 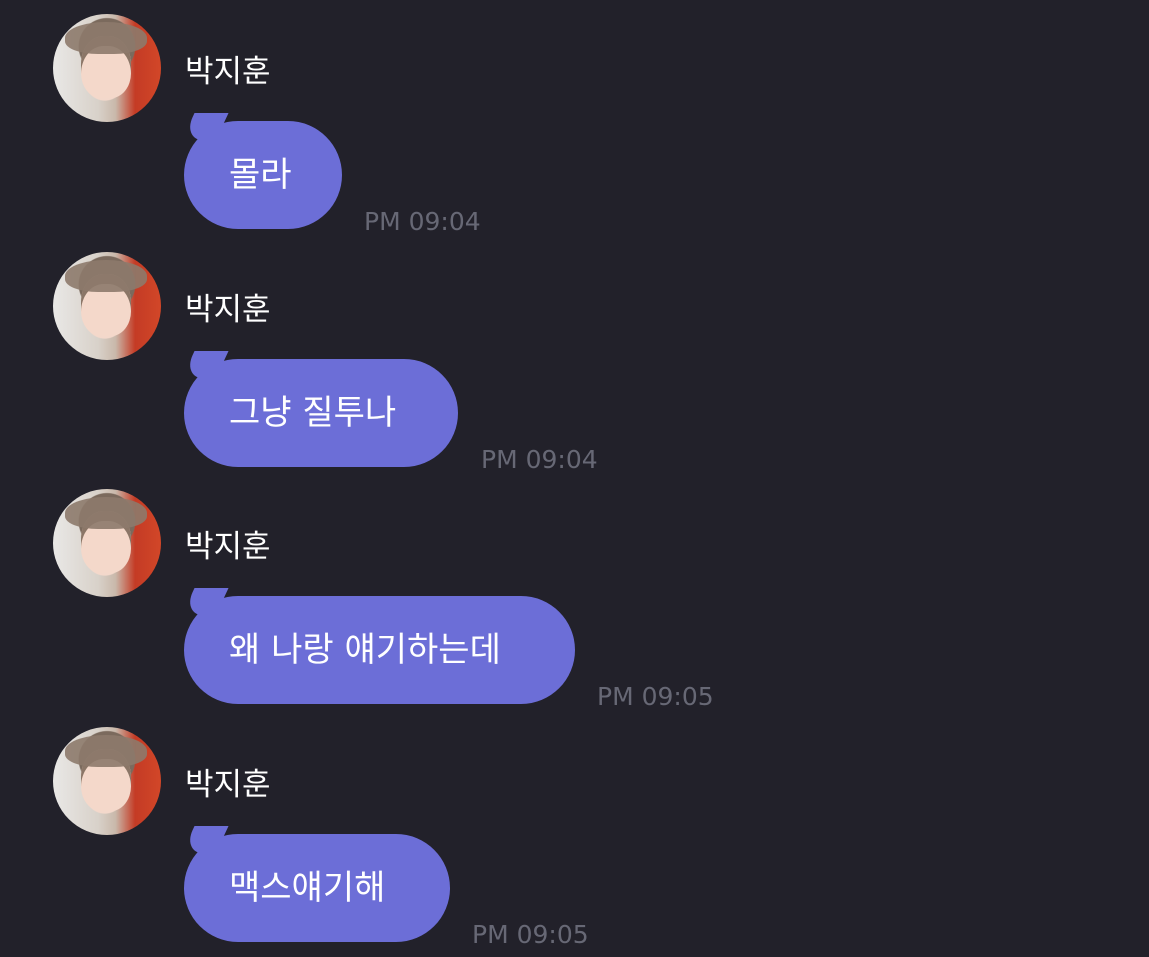 I want to click on message-bubble: 그냥 질투나, so click(x=321, y=413).